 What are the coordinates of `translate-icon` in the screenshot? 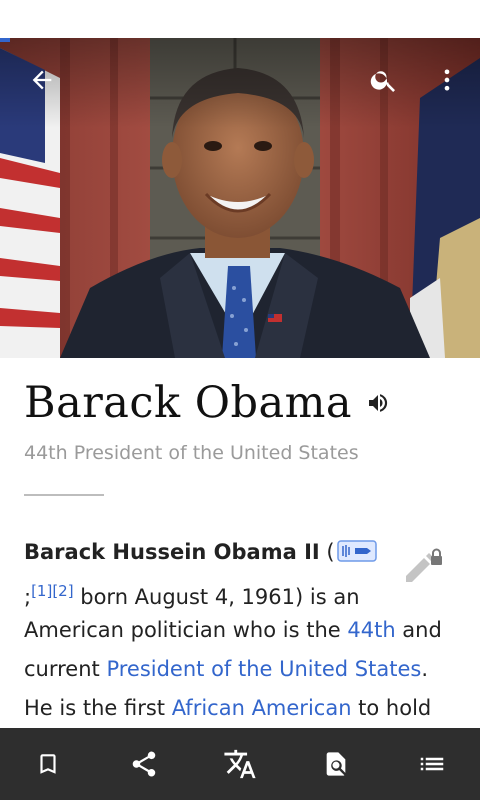 It's located at (240, 764).